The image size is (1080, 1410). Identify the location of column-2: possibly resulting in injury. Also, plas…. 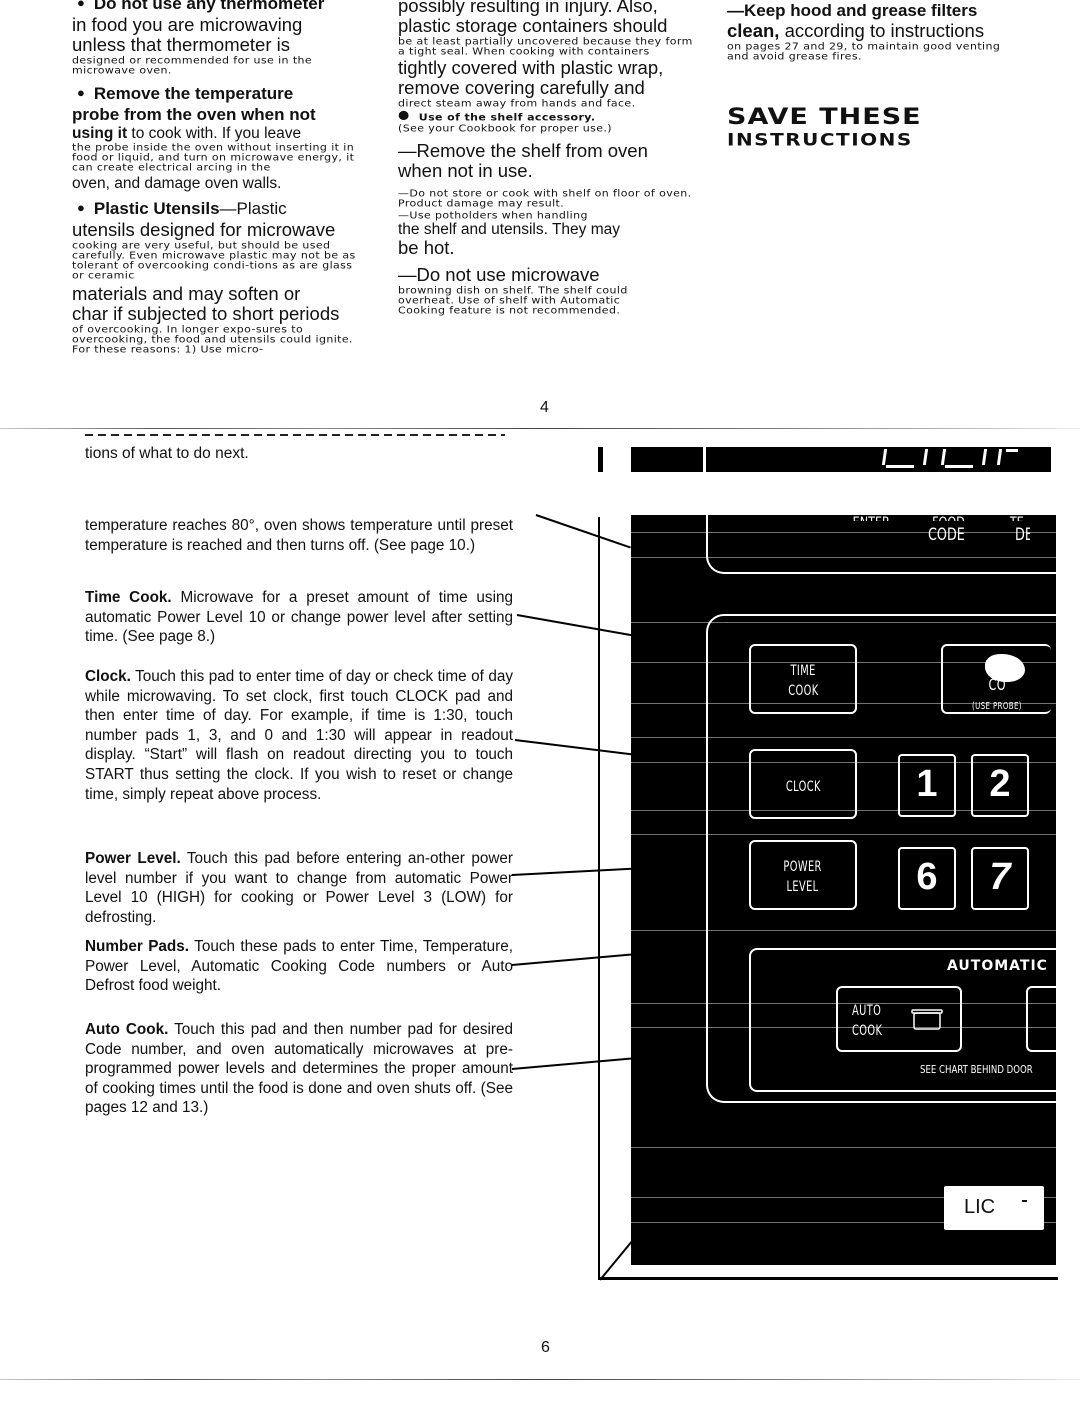
(548, 159).